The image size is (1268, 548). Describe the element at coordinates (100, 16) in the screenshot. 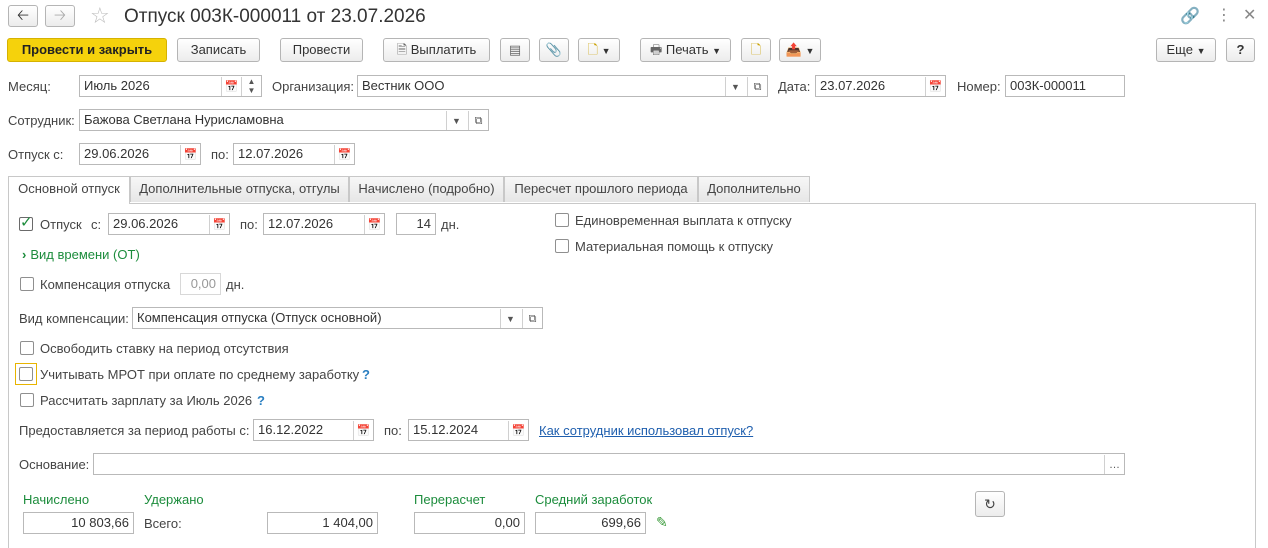

I see `star-icon: ☆` at that location.